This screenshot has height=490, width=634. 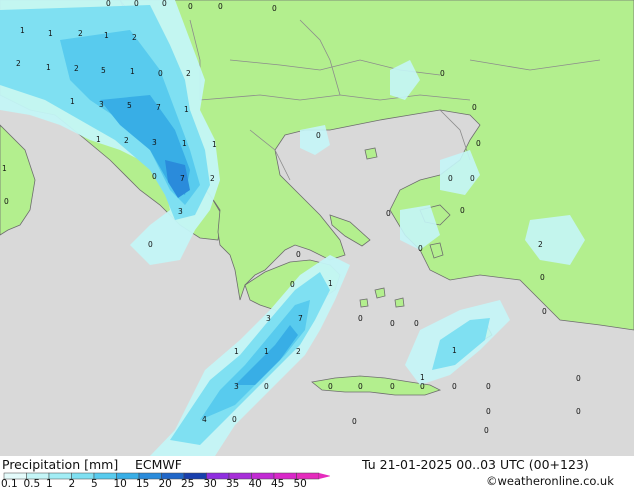 What do you see at coordinates (9, 484) in the screenshot?
I see `legend-tick-label: 0.1` at bounding box center [9, 484].